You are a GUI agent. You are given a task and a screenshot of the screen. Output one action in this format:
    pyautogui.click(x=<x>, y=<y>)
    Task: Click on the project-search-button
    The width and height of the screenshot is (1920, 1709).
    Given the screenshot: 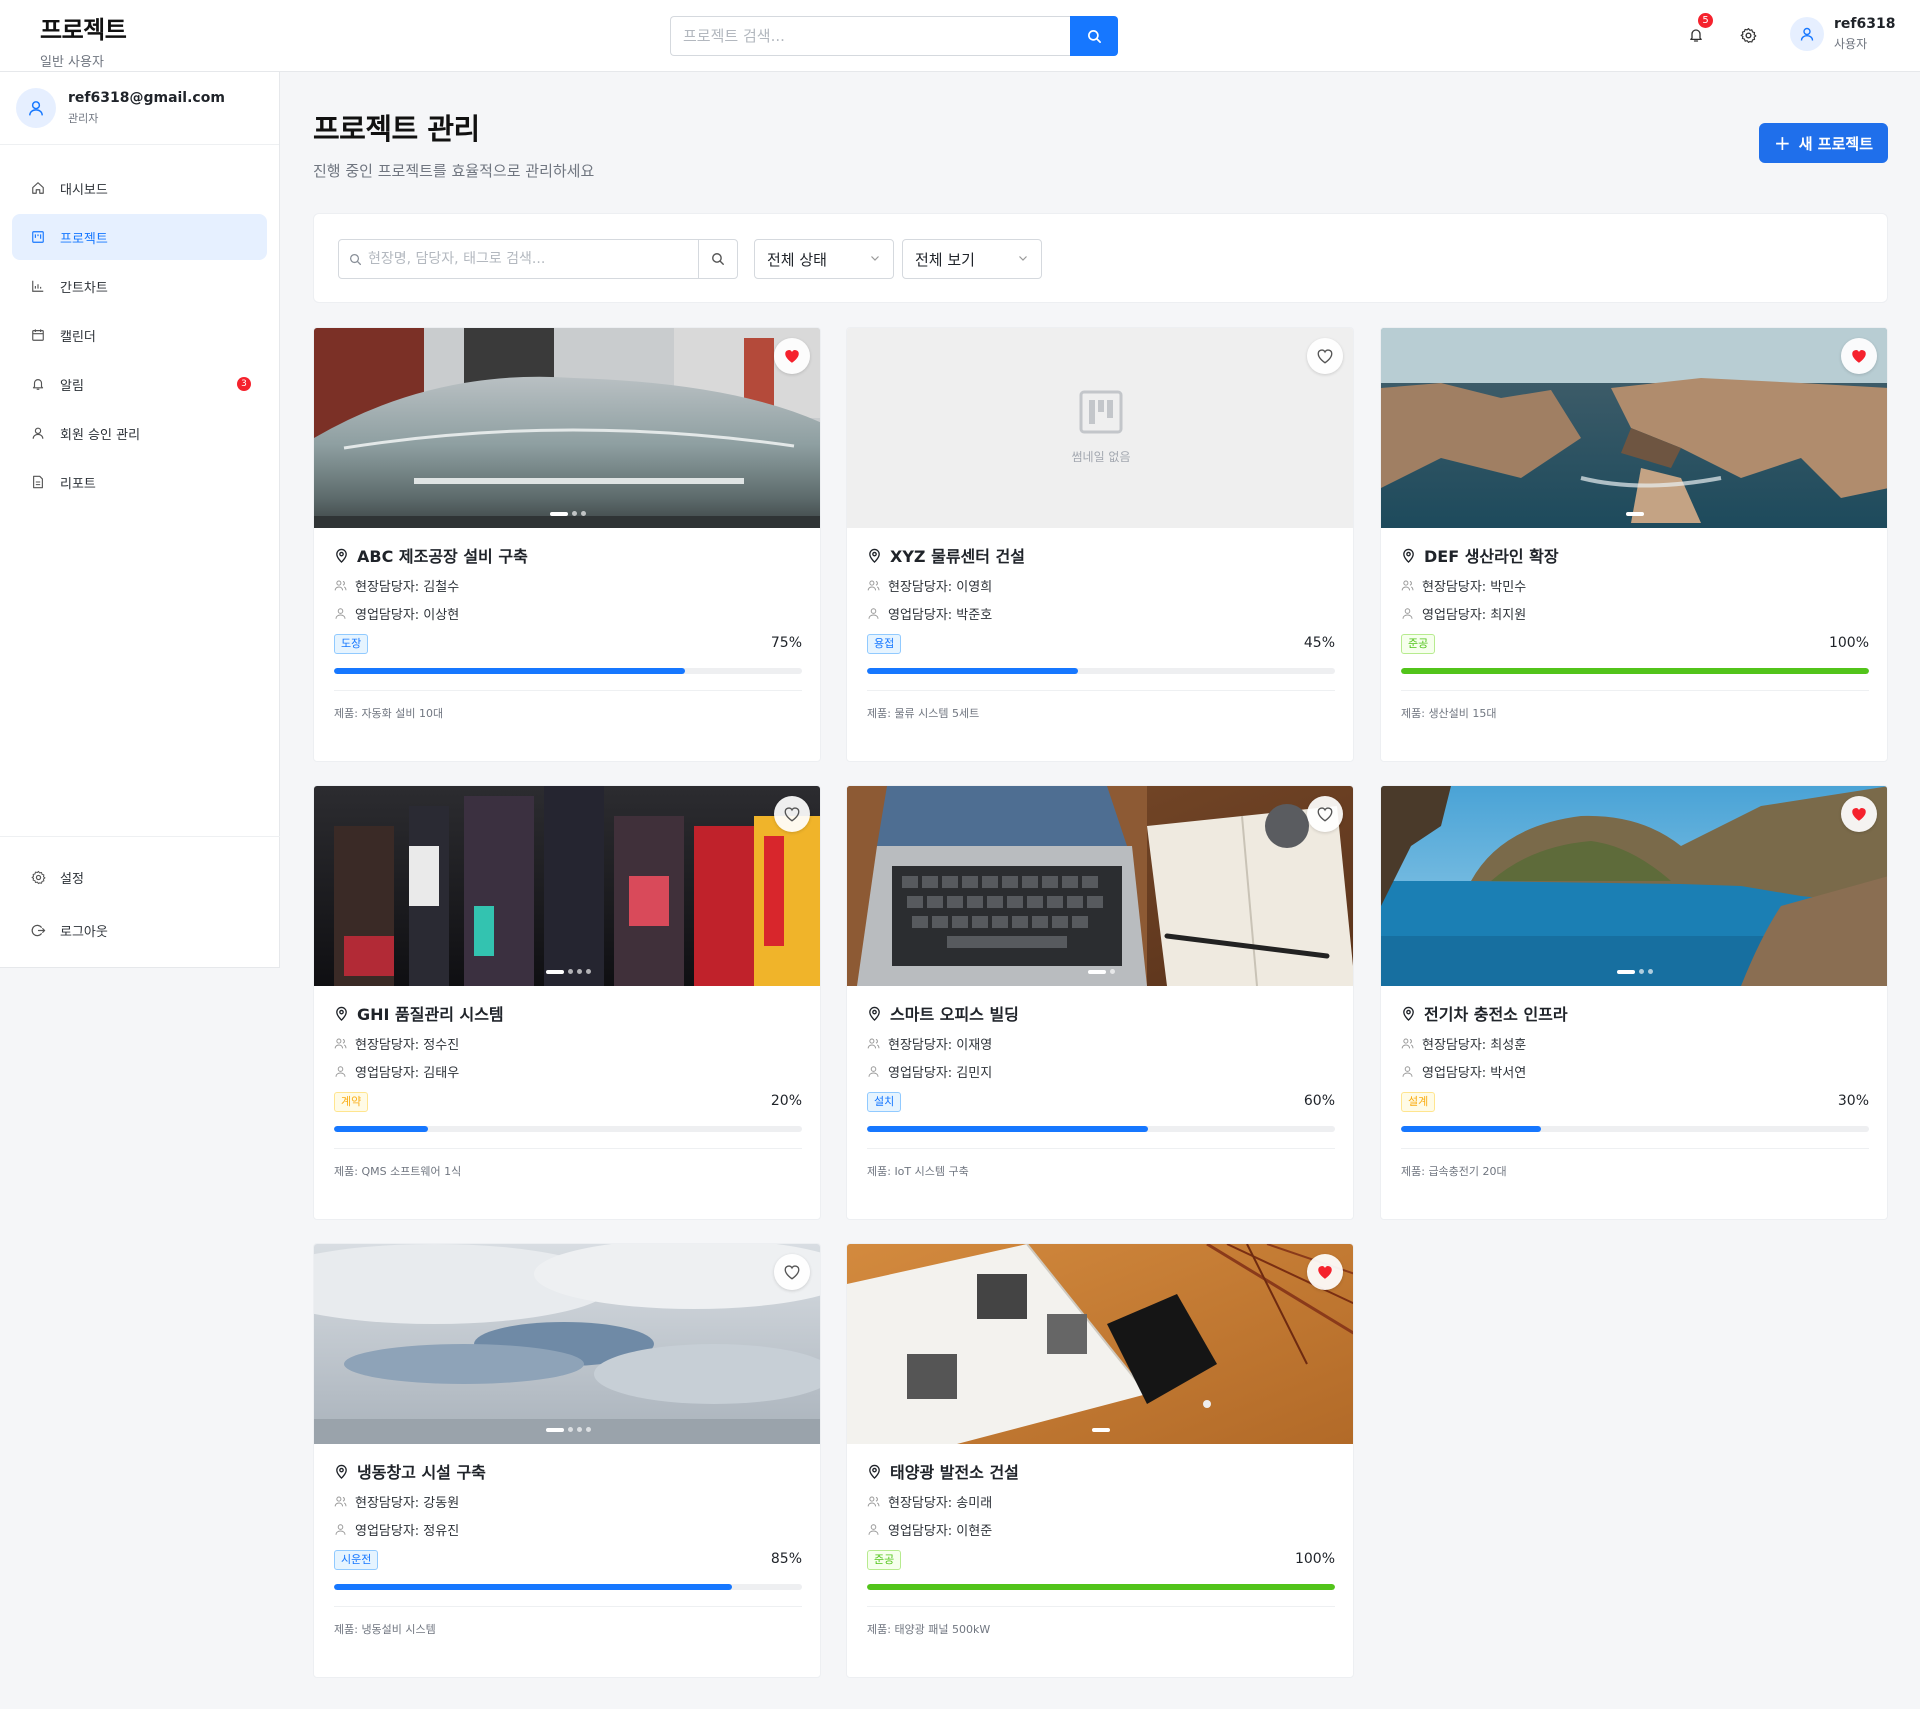 What is the action you would take?
    pyautogui.click(x=717, y=259)
    